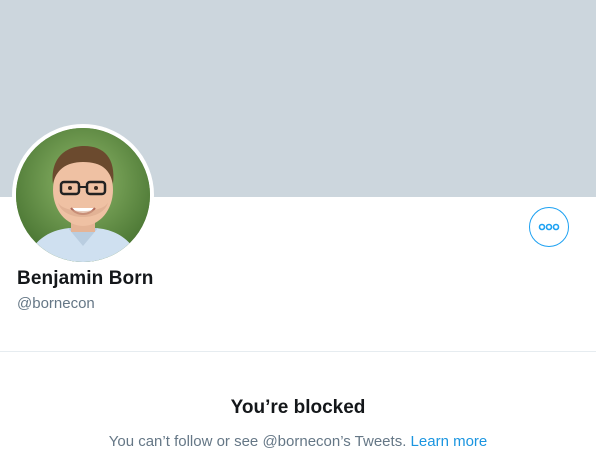 The height and width of the screenshot is (475, 596). What do you see at coordinates (449, 441) in the screenshot?
I see `learn-more-link: Learn more` at bounding box center [449, 441].